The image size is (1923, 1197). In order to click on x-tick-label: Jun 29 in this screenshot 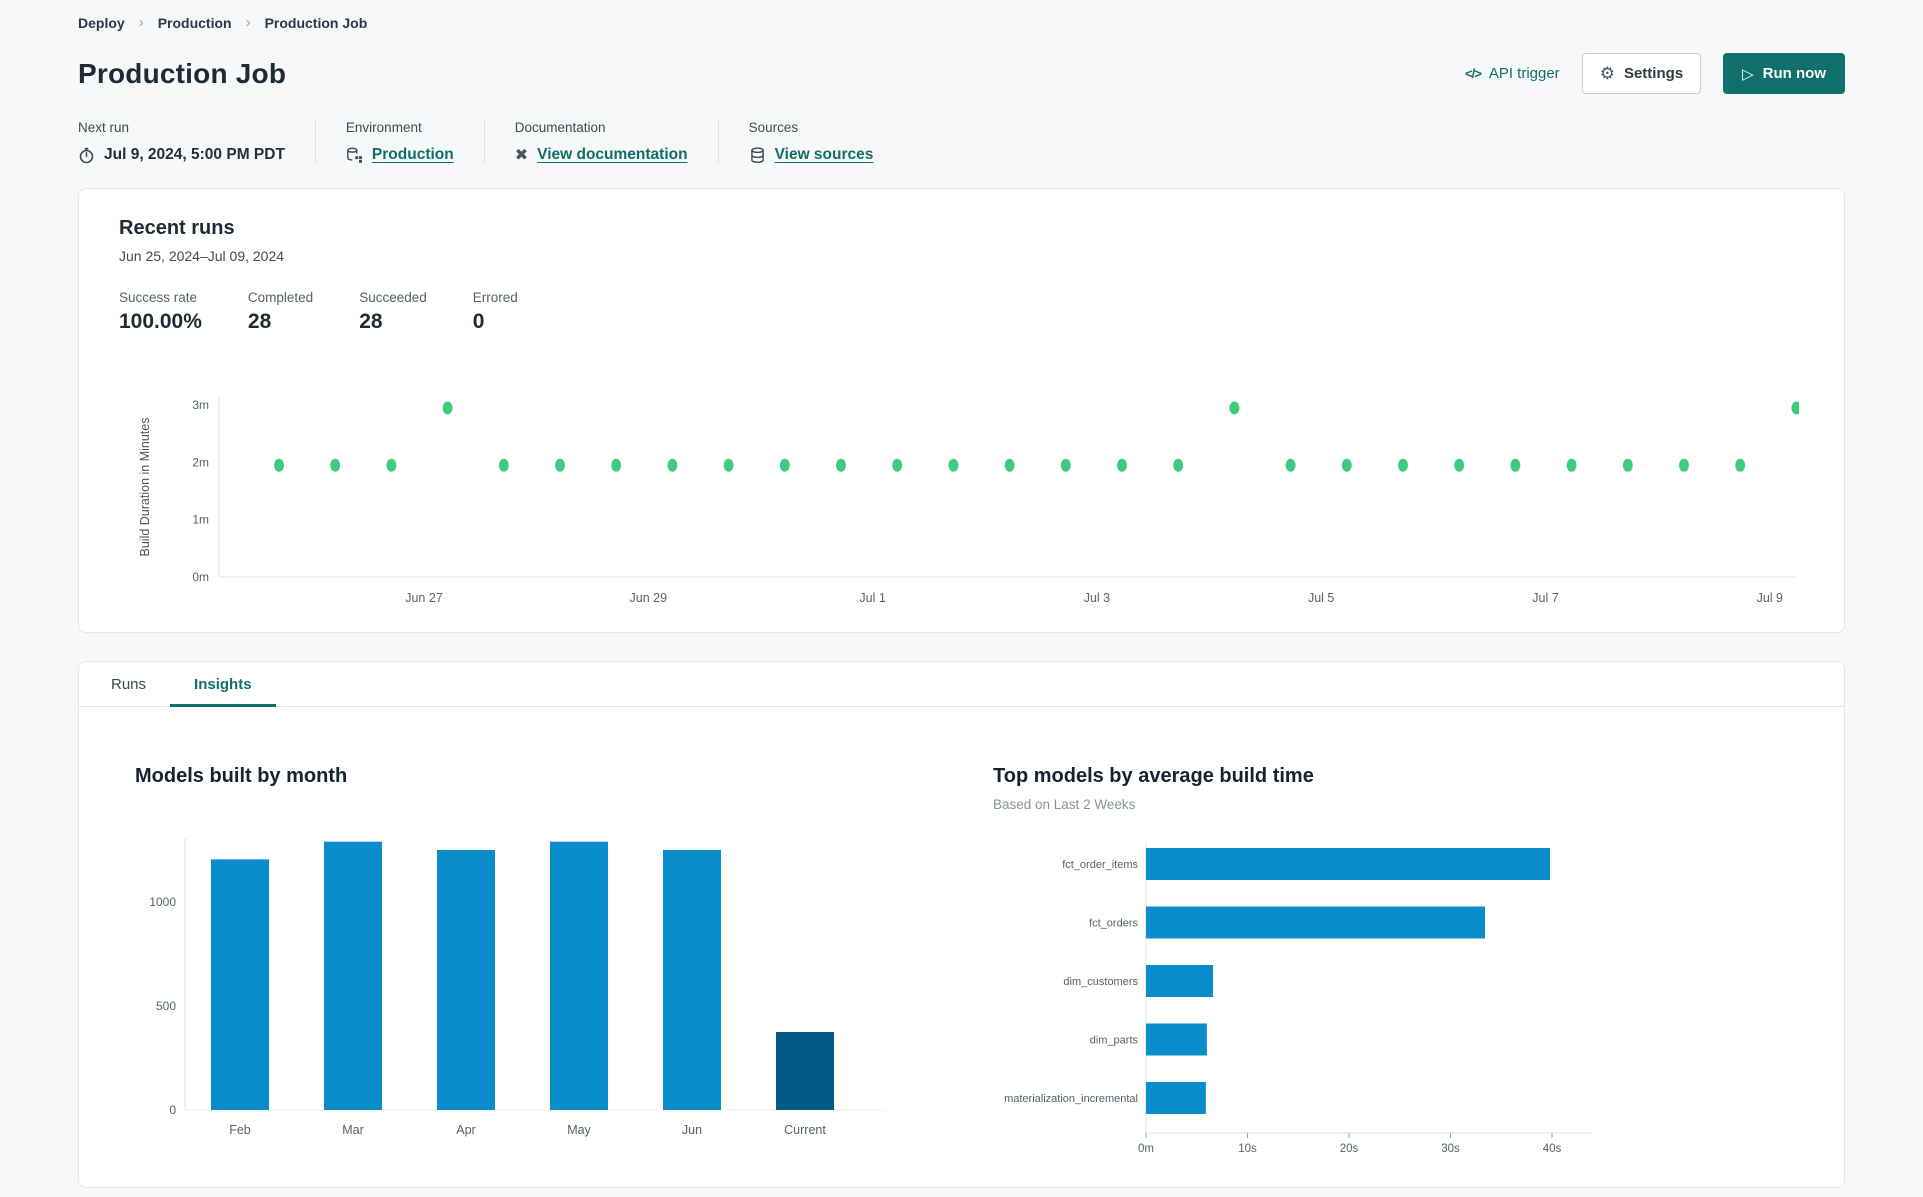, I will do `click(649, 598)`.